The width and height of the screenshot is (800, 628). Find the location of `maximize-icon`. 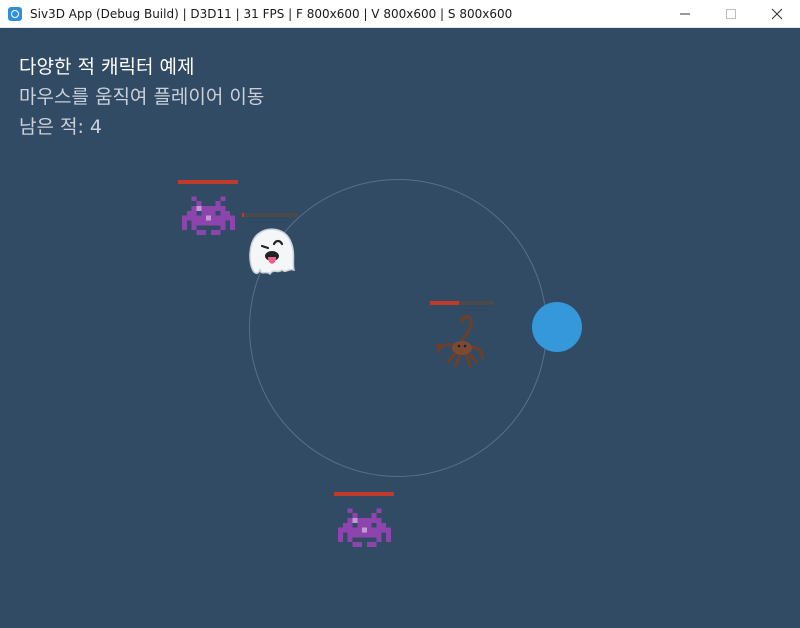

maximize-icon is located at coordinates (731, 14).